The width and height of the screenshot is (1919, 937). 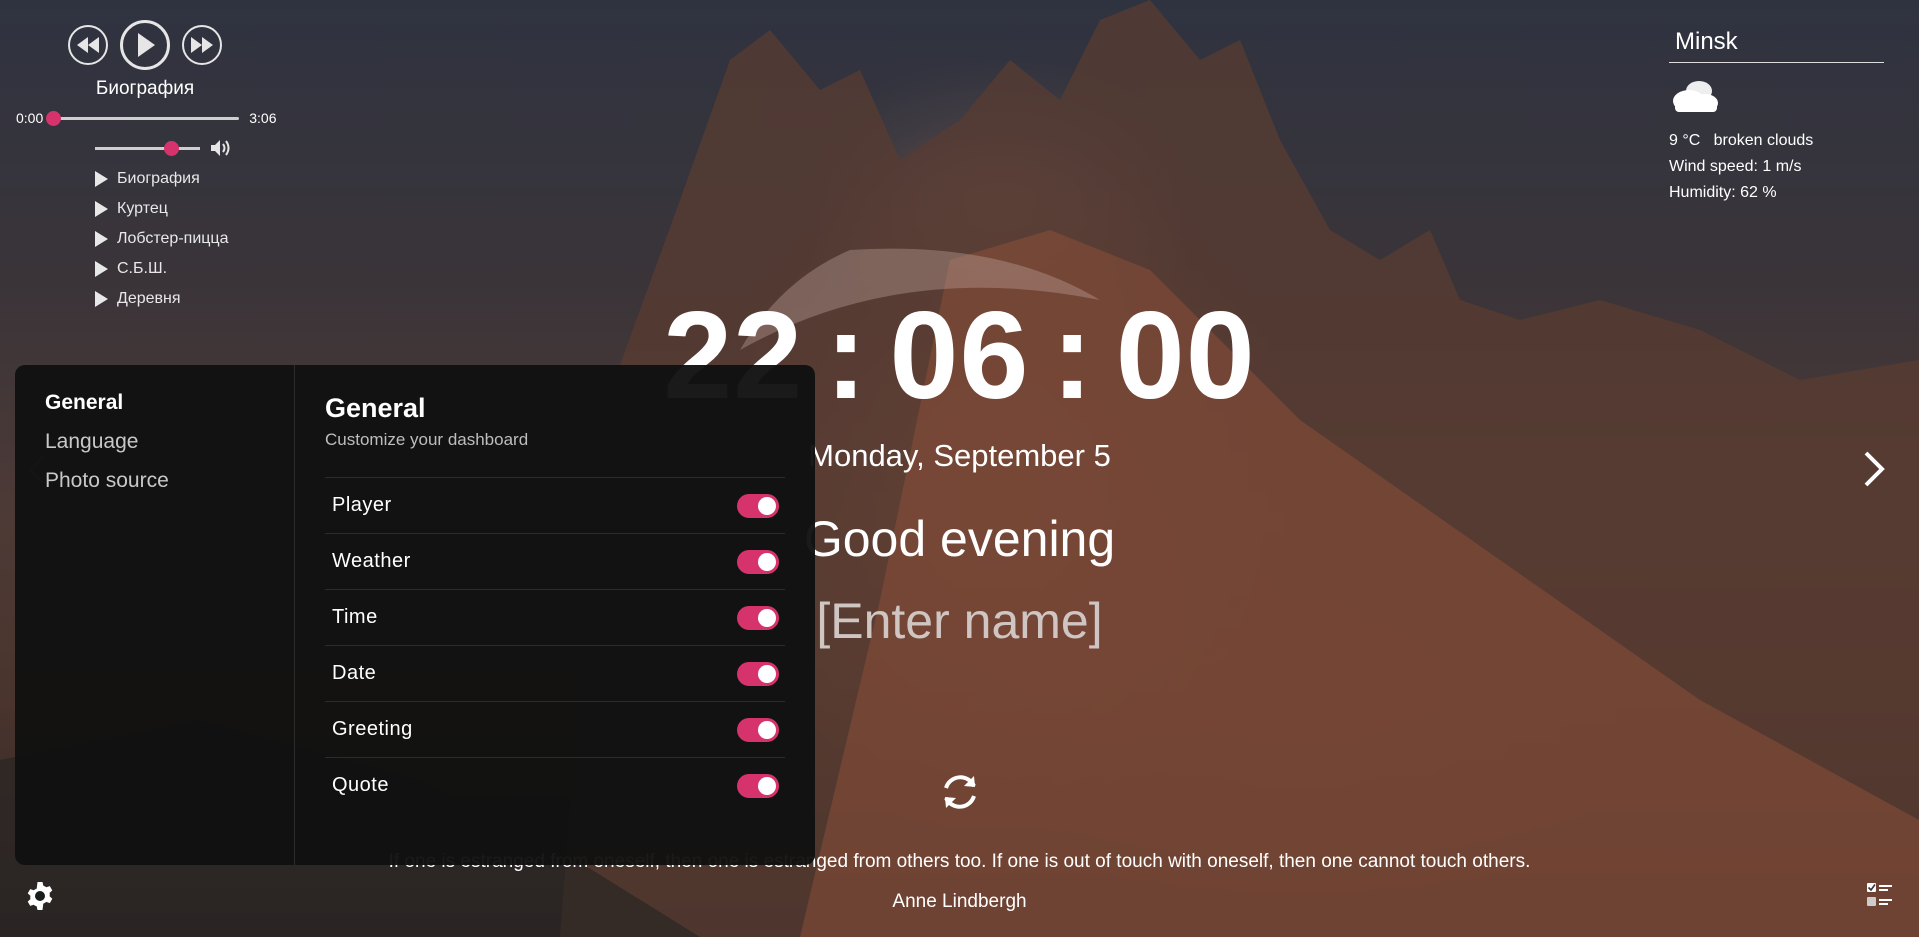 What do you see at coordinates (155, 615) in the screenshot?
I see `settings-nav: General Language Photo source` at bounding box center [155, 615].